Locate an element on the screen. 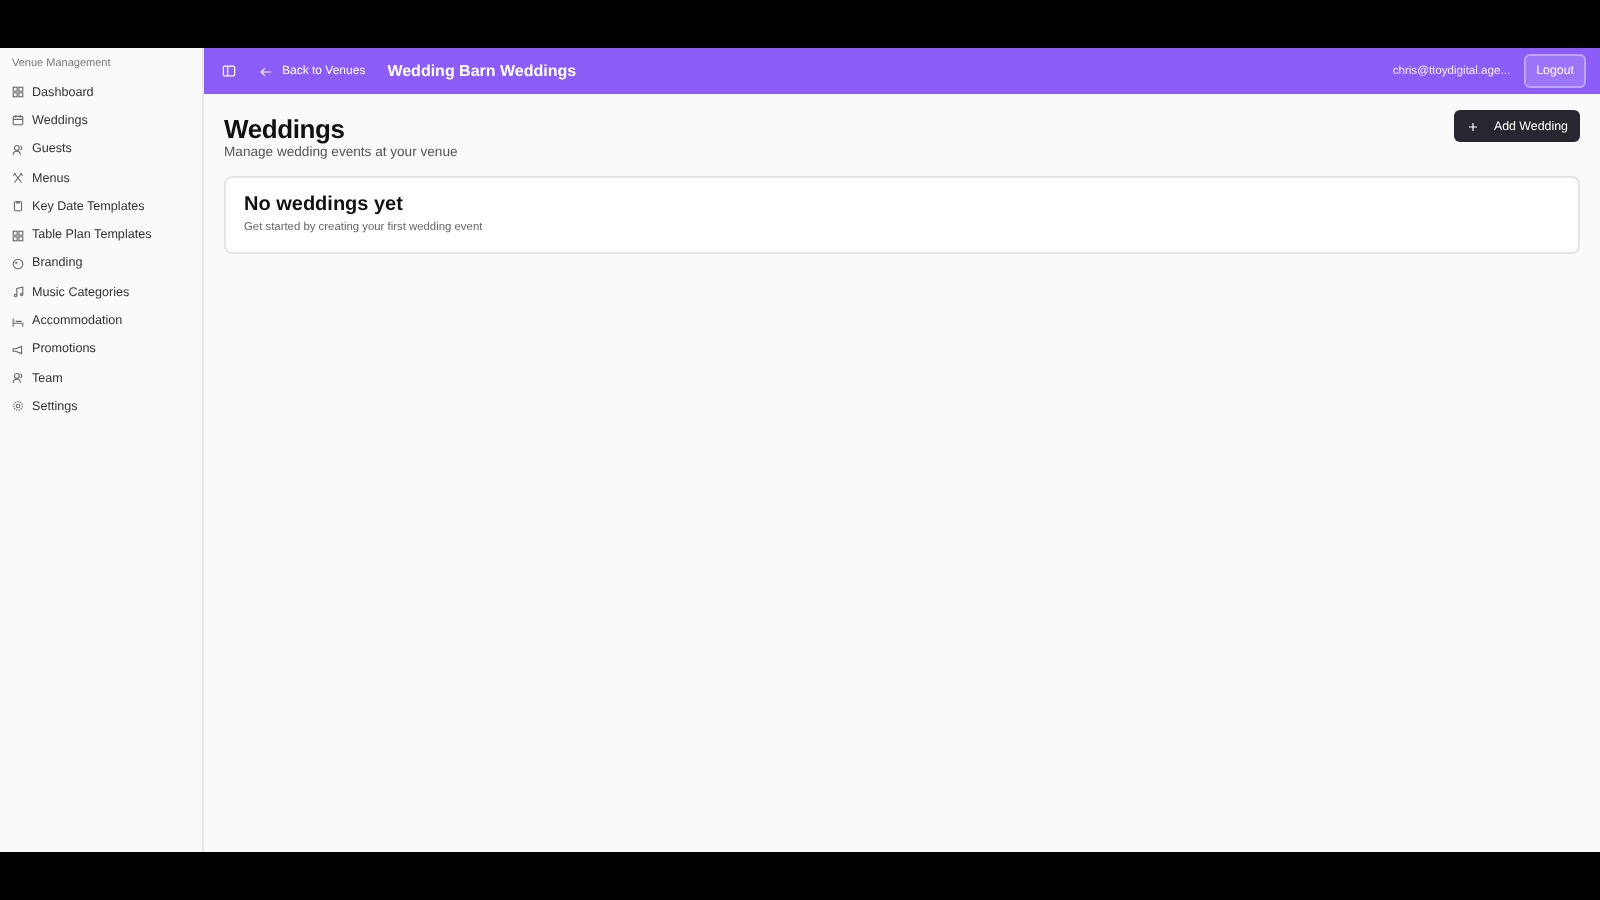  plus-icon is located at coordinates (1472, 126).